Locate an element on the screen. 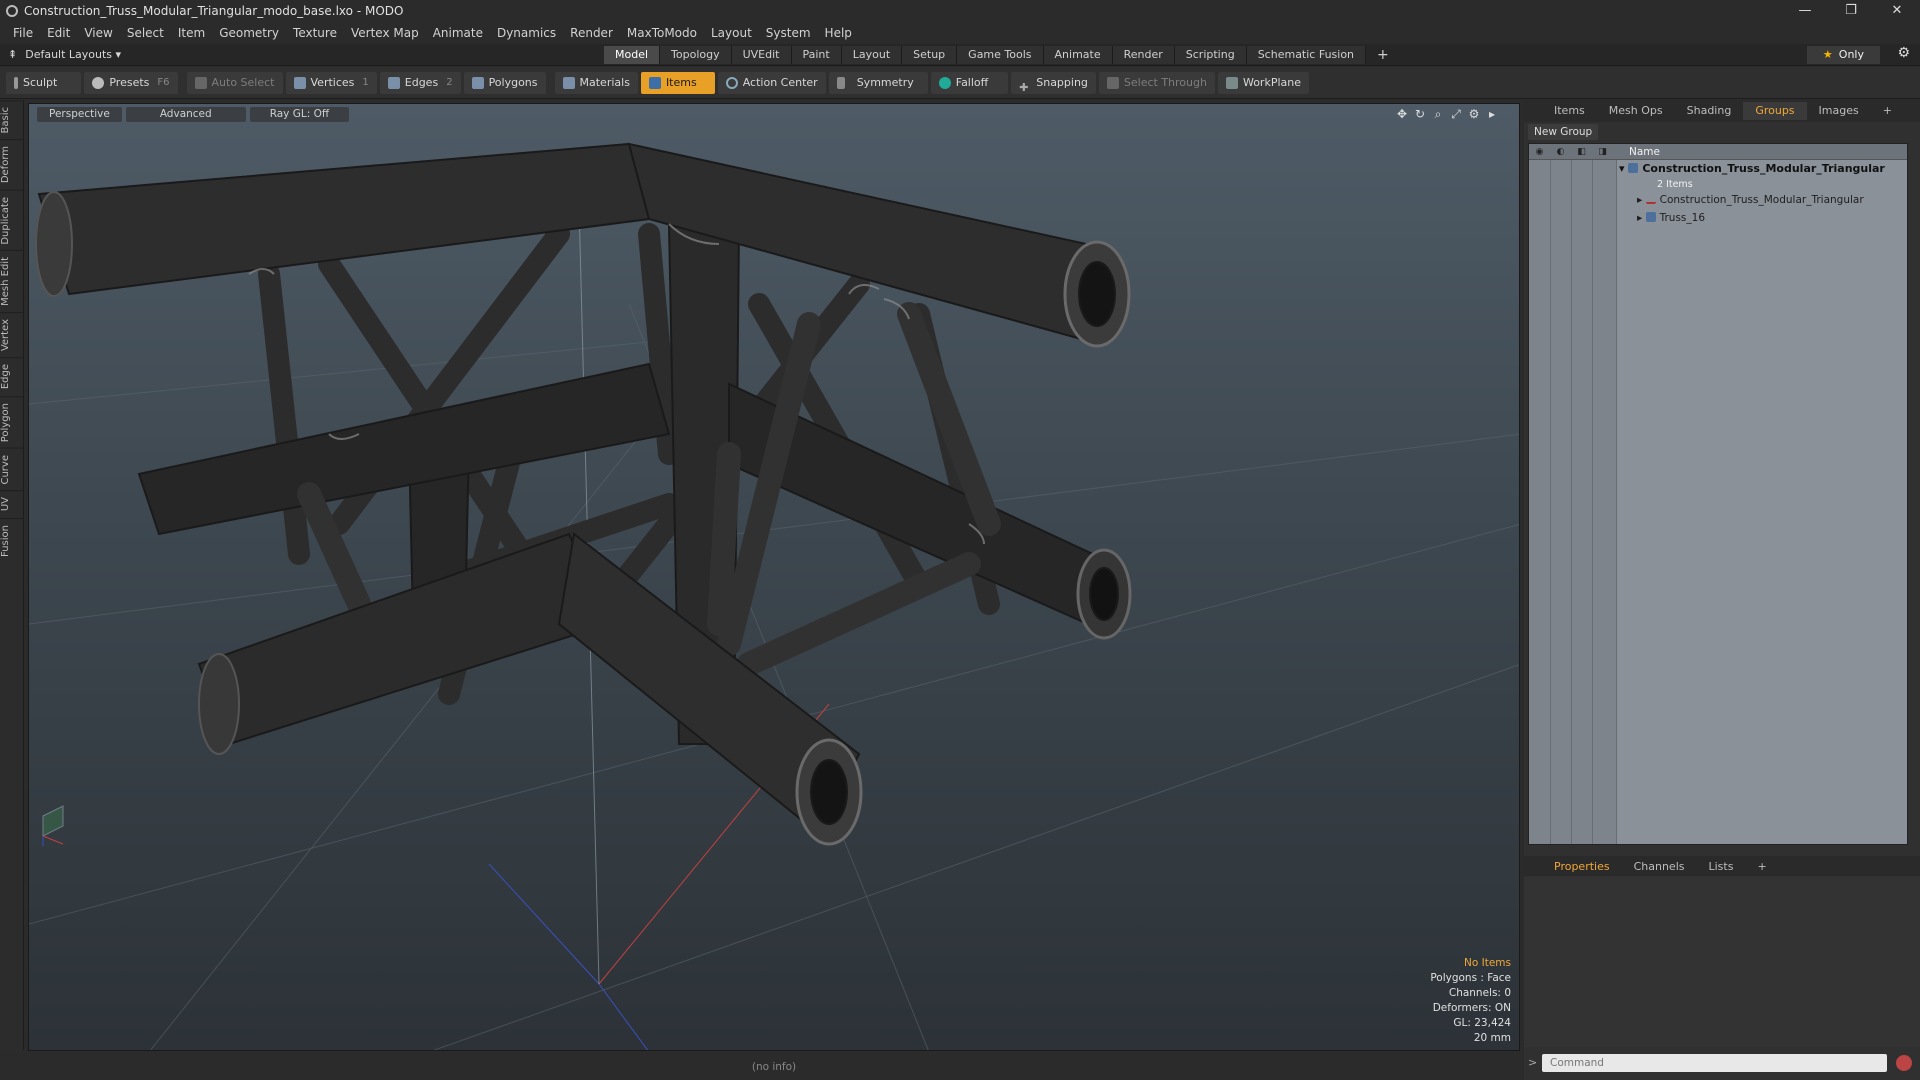 Image resolution: width=1920 pixels, height=1080 pixels. view-type-dropdown: Perspective is located at coordinates (79, 114).